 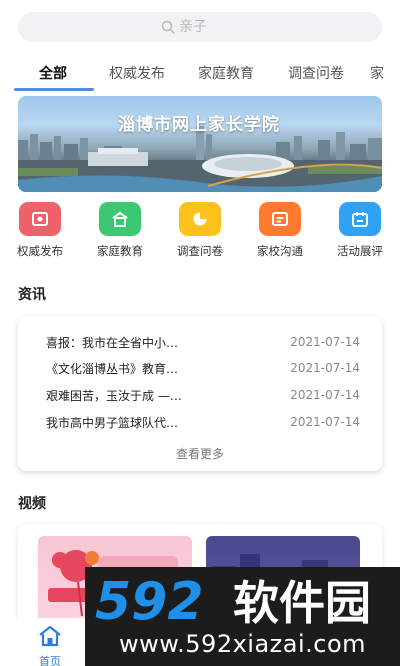 I want to click on message-icon, so click(x=280, y=219).